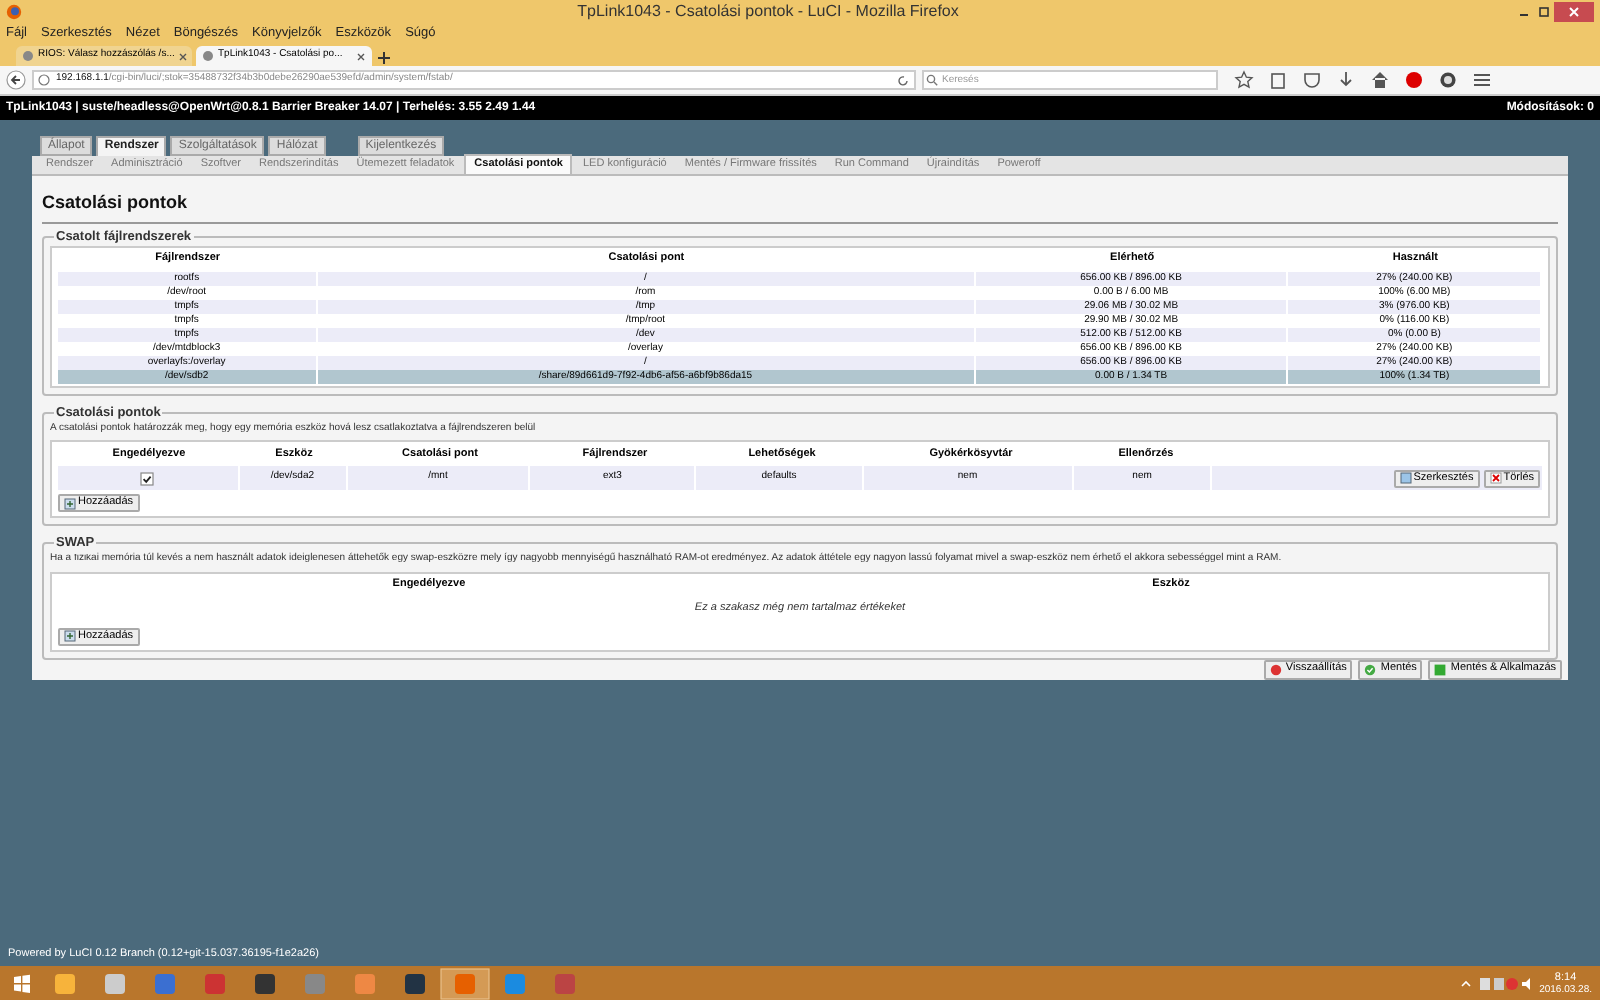  What do you see at coordinates (1465, 983) in the screenshot?
I see `chevron-up-icon` at bounding box center [1465, 983].